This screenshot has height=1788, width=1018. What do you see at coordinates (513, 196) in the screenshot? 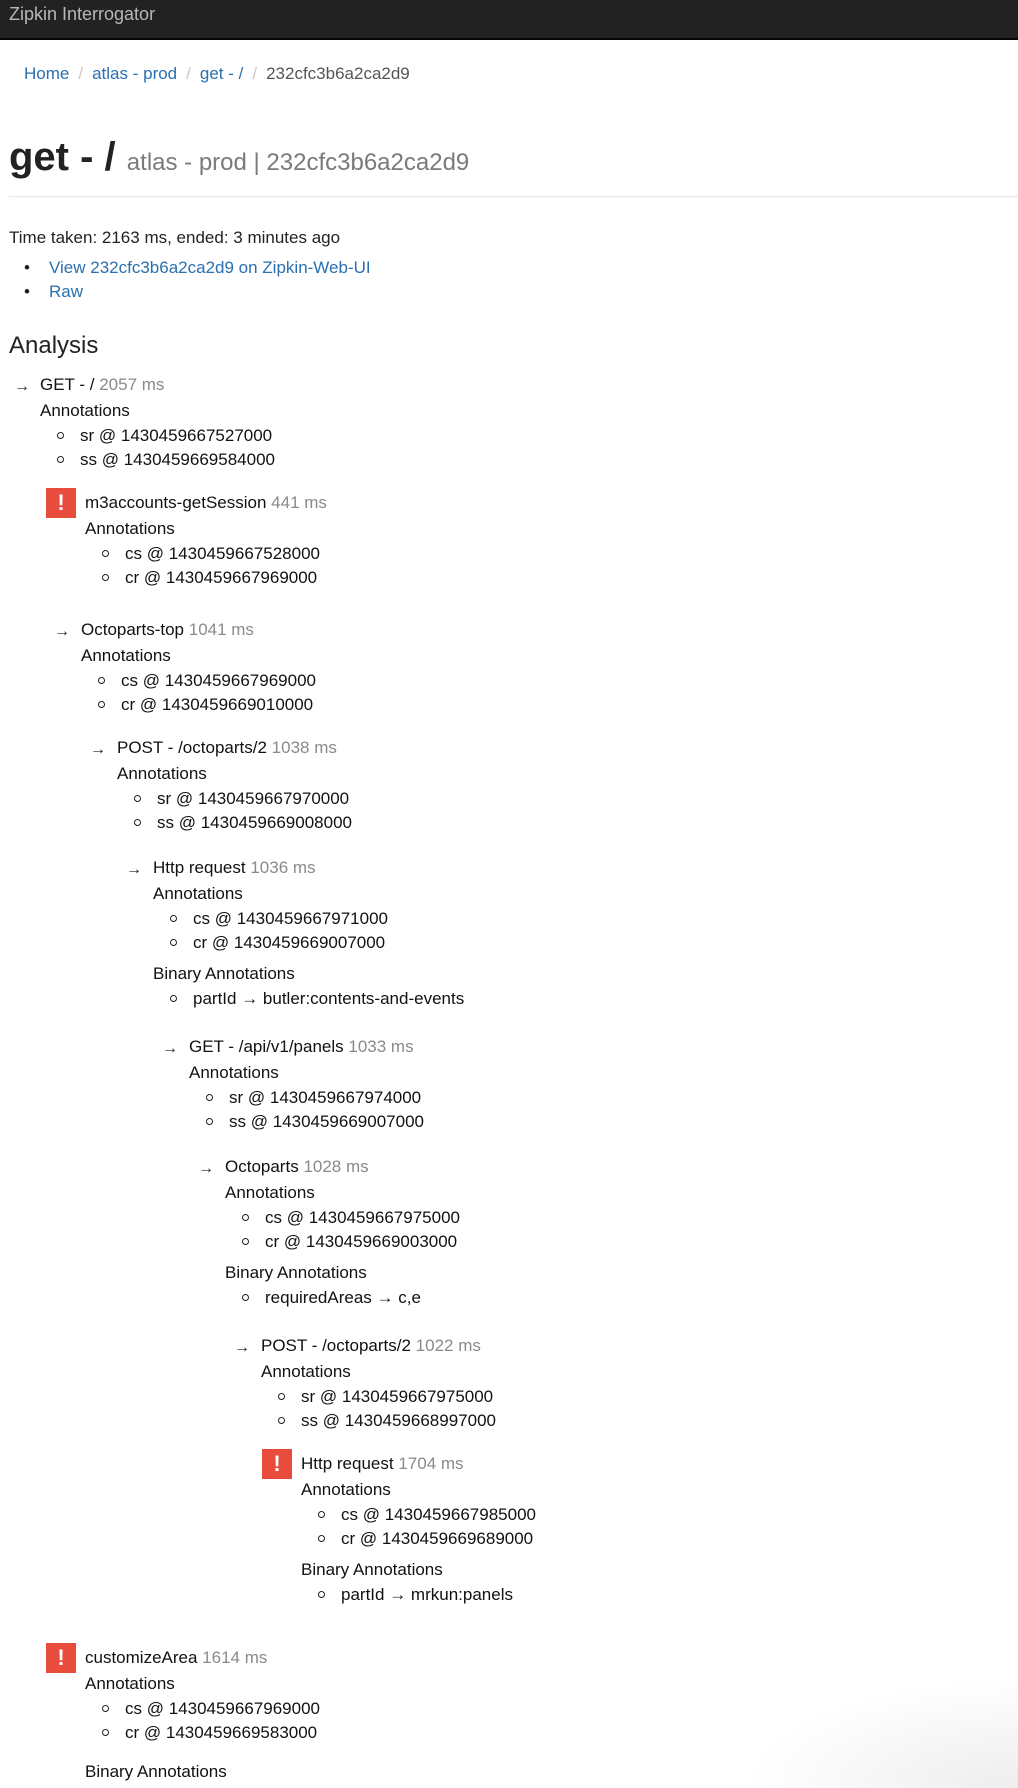
I see `divider` at bounding box center [513, 196].